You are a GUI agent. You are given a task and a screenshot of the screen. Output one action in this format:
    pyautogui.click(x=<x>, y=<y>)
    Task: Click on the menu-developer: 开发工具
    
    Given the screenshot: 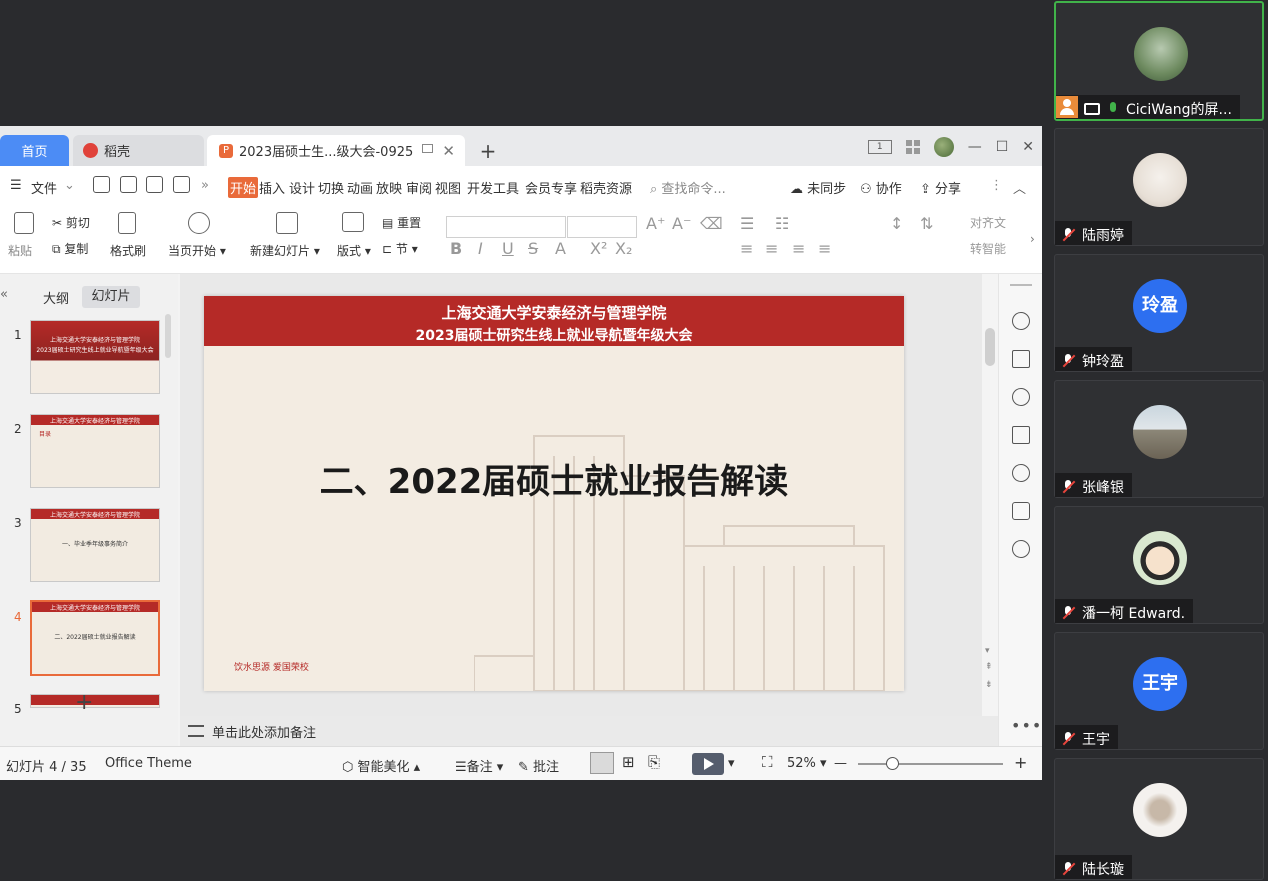 What is the action you would take?
    pyautogui.click(x=493, y=187)
    